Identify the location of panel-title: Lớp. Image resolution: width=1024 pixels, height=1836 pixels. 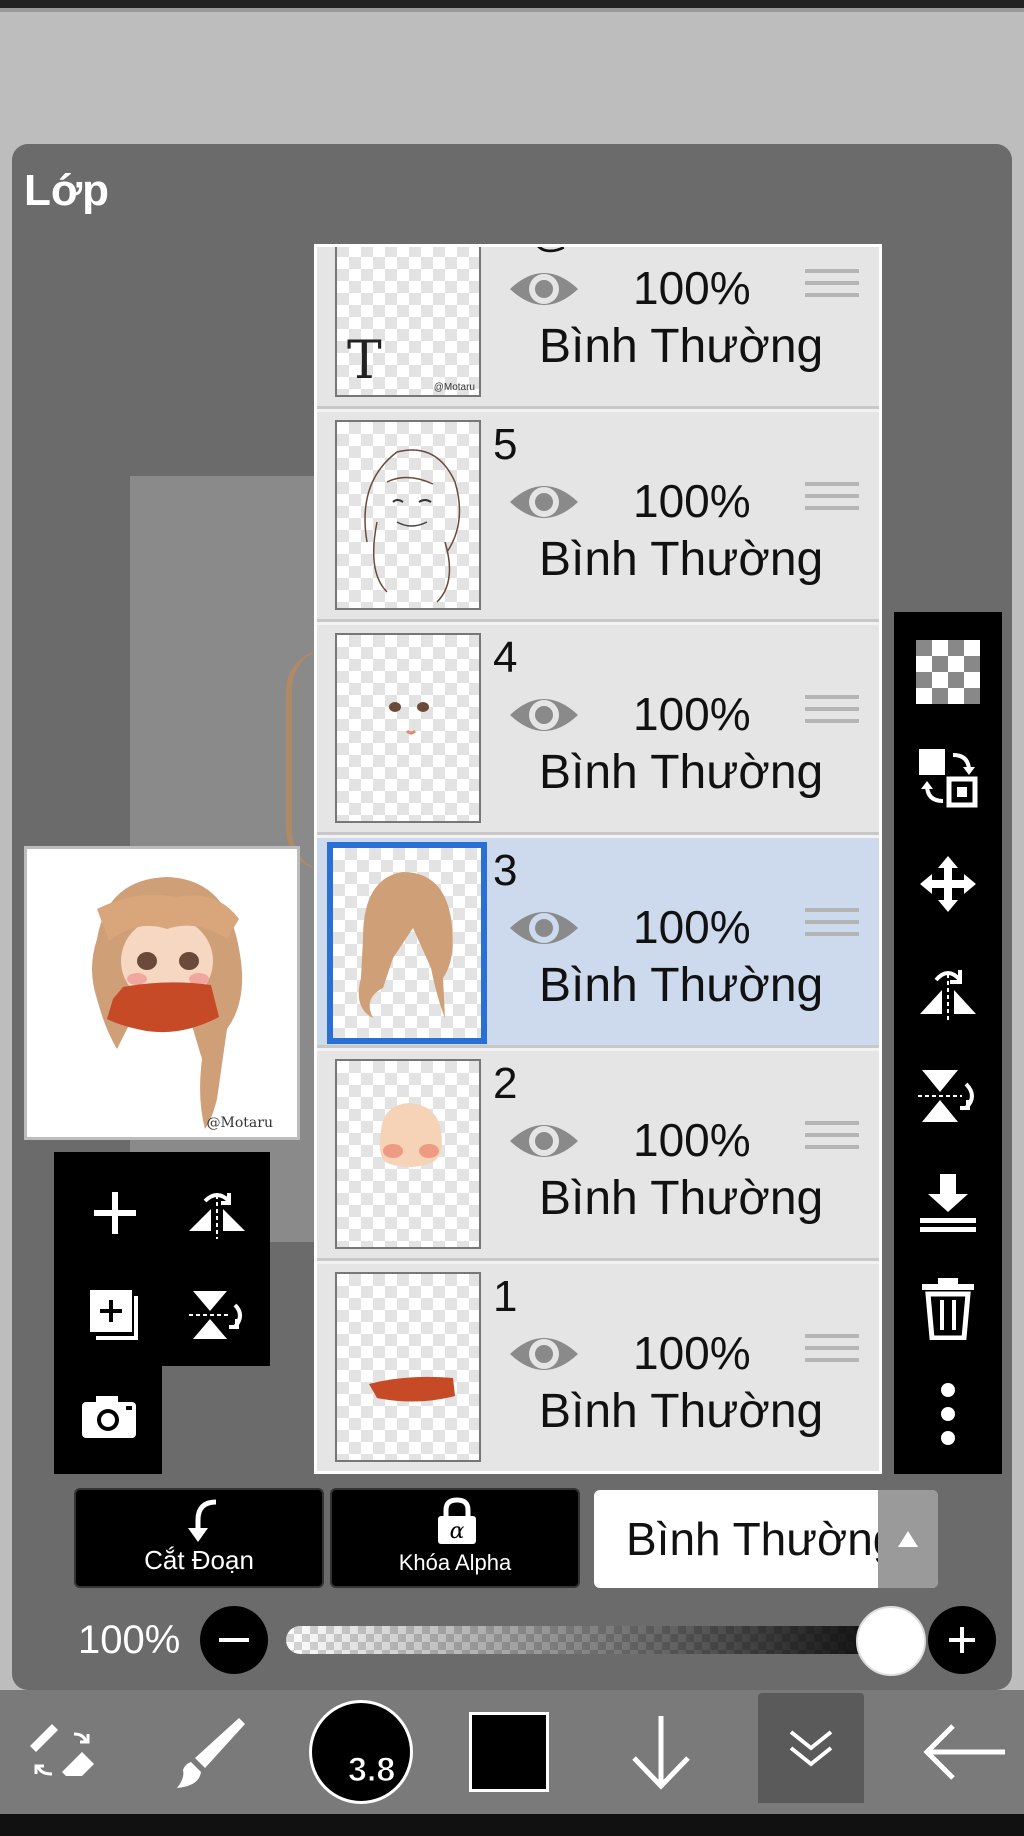
(67, 190).